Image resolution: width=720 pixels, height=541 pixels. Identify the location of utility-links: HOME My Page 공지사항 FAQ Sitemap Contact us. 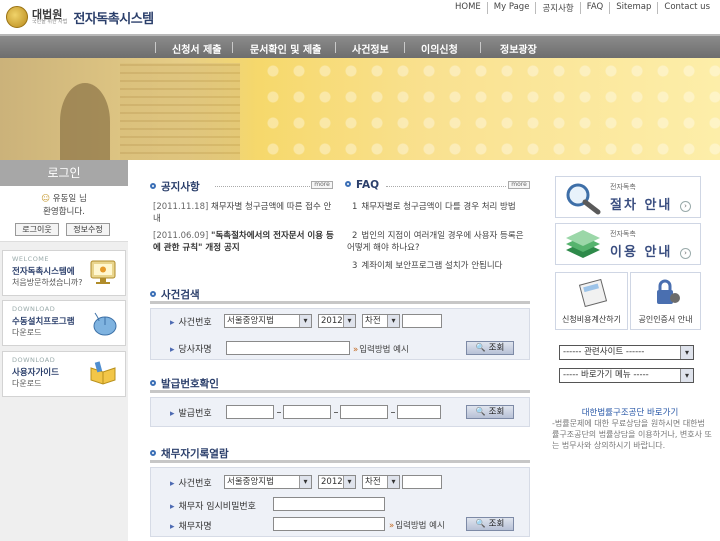
(582, 8).